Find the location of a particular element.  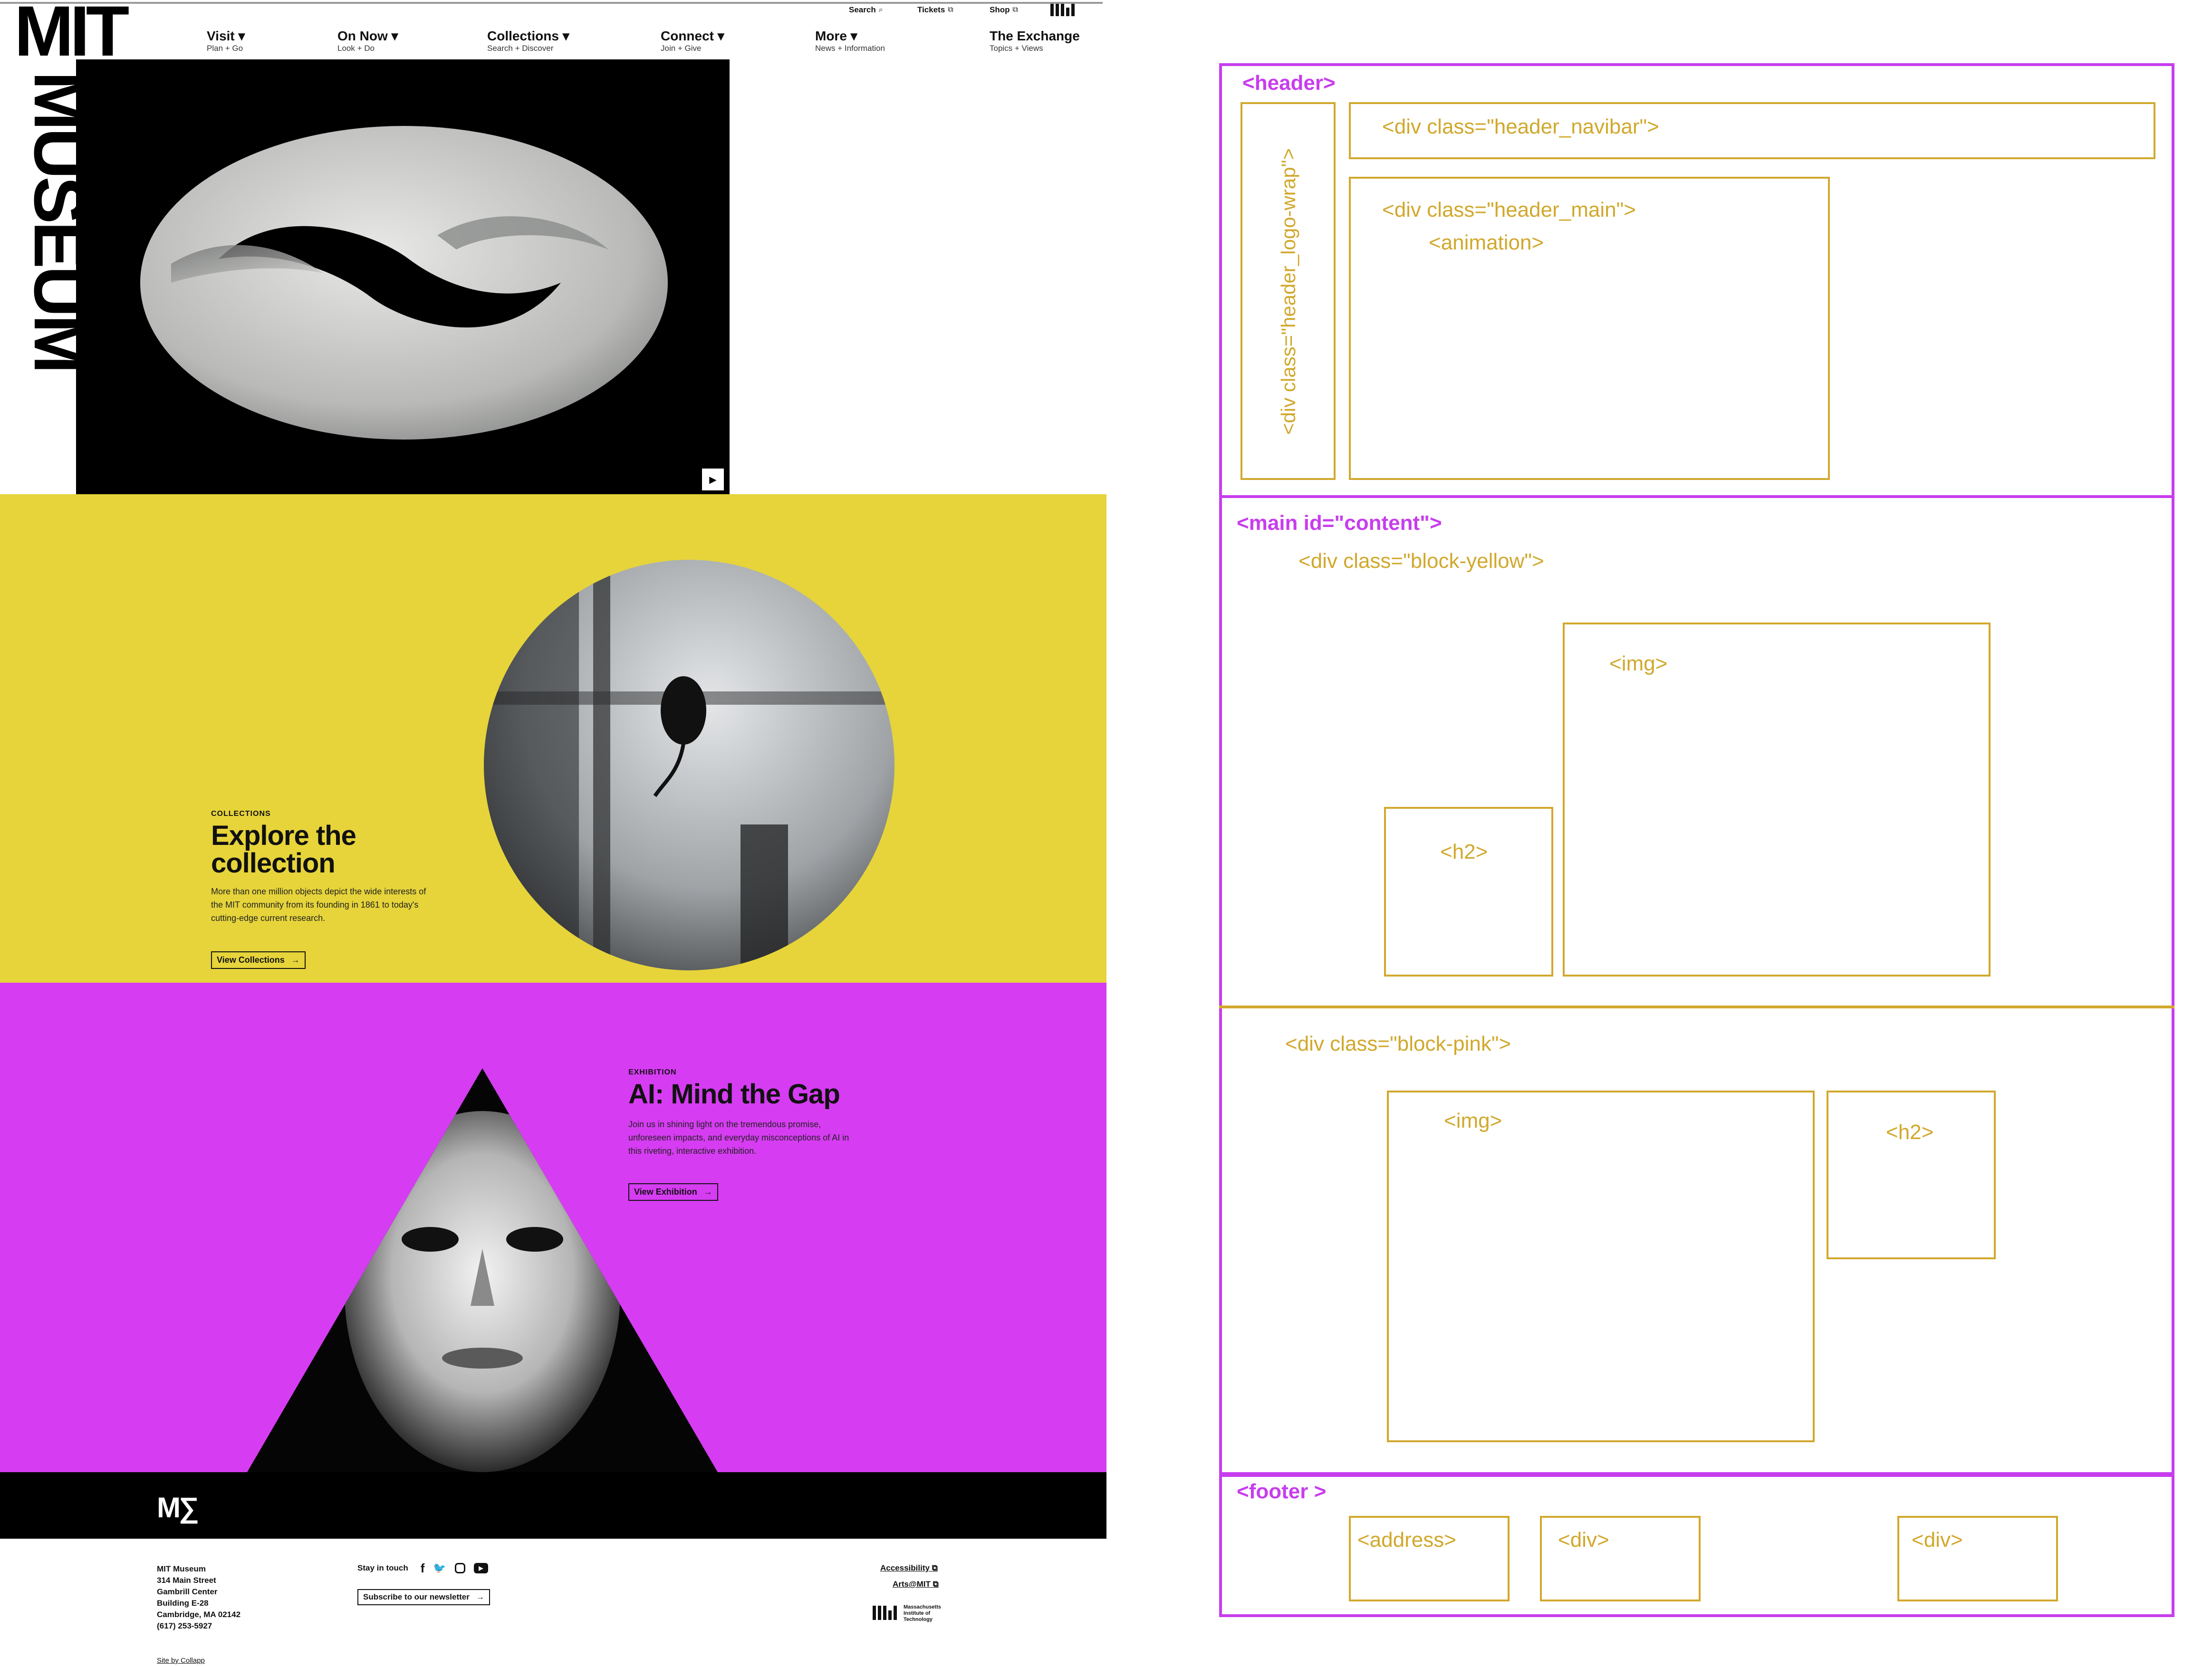

mit-logo-link is located at coordinates (1062, 10).